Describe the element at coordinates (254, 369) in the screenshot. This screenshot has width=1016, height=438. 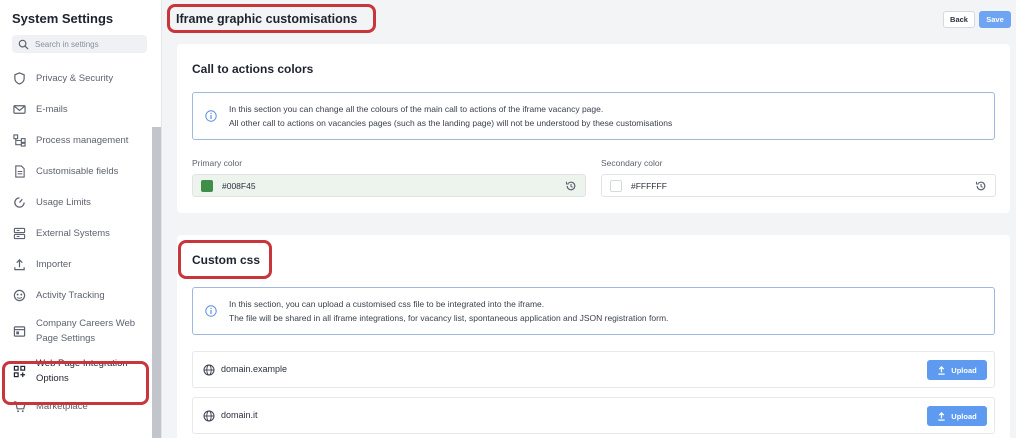
I see `domain-name: domain.example` at that location.